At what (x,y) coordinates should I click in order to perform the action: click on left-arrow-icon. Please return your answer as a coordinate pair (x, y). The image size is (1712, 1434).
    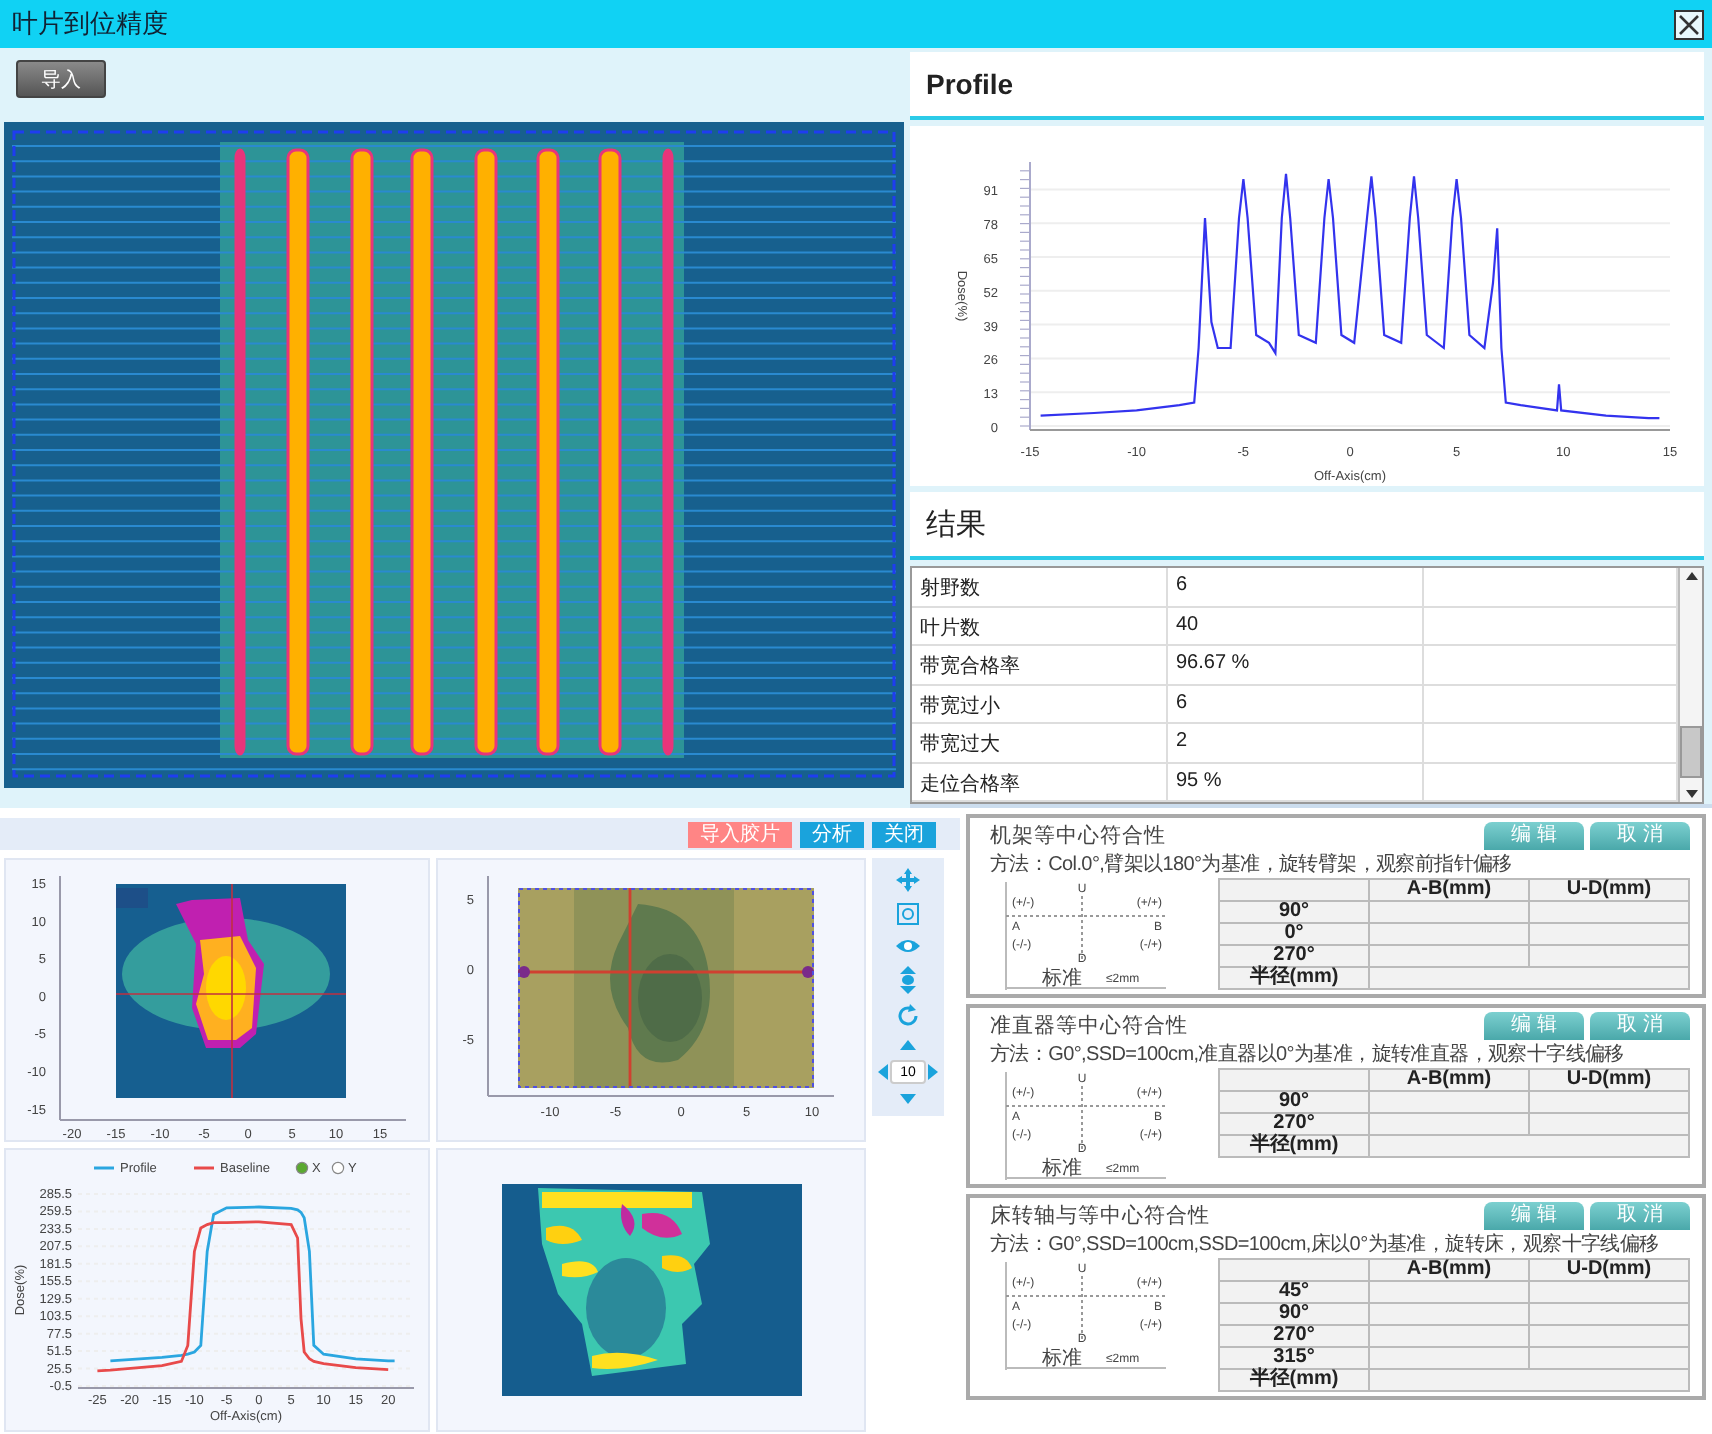
    Looking at the image, I should click on (882, 1072).